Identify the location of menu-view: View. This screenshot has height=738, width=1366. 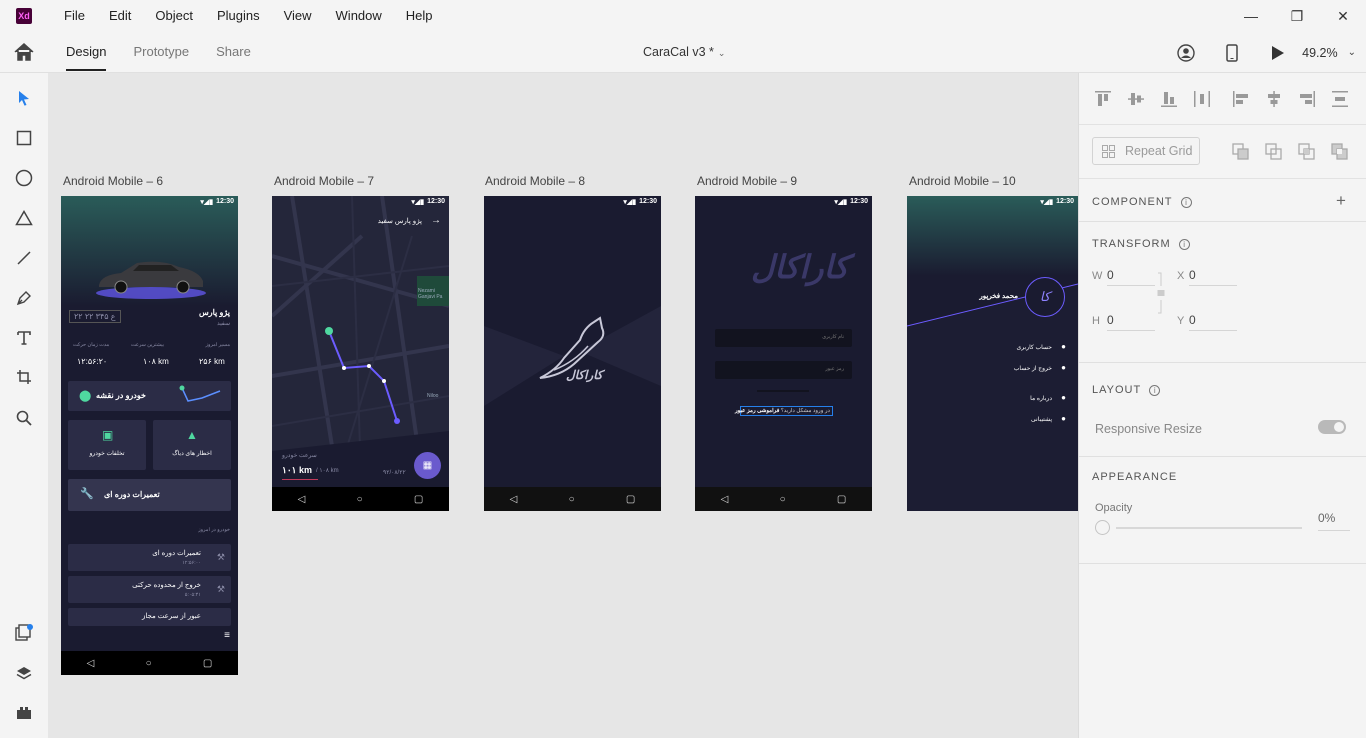
(298, 16).